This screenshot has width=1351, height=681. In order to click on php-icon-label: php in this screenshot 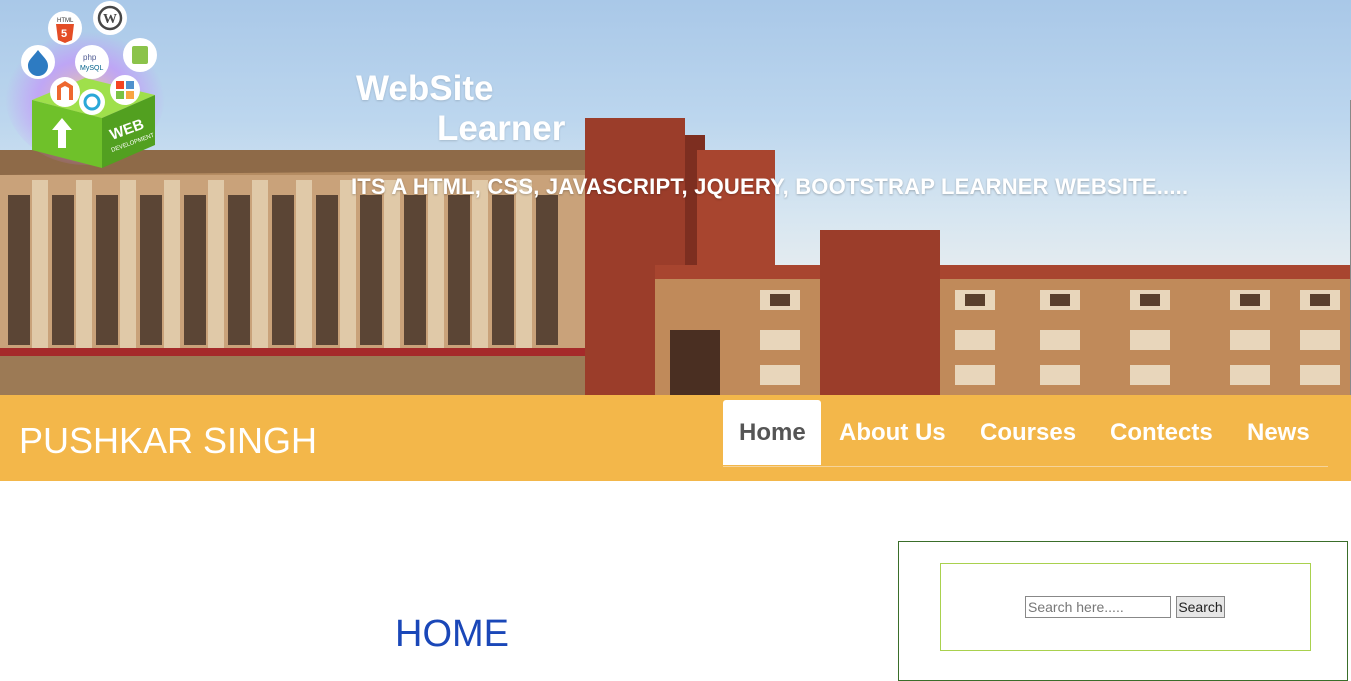, I will do `click(90, 57)`.